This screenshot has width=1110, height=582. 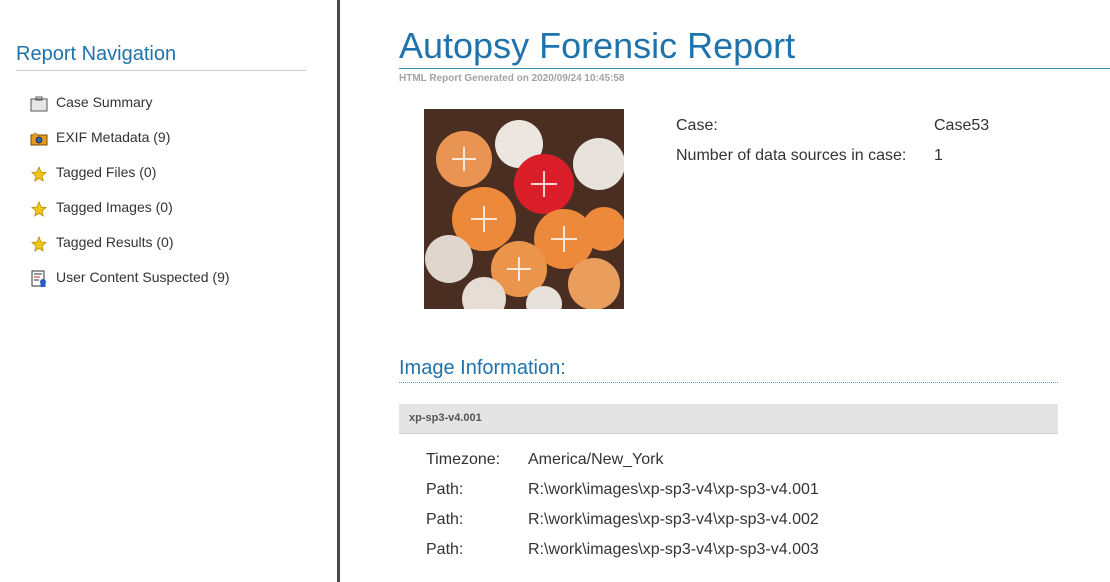 I want to click on nav-item-tagged-files: Tagged Files (0), so click(x=130, y=181).